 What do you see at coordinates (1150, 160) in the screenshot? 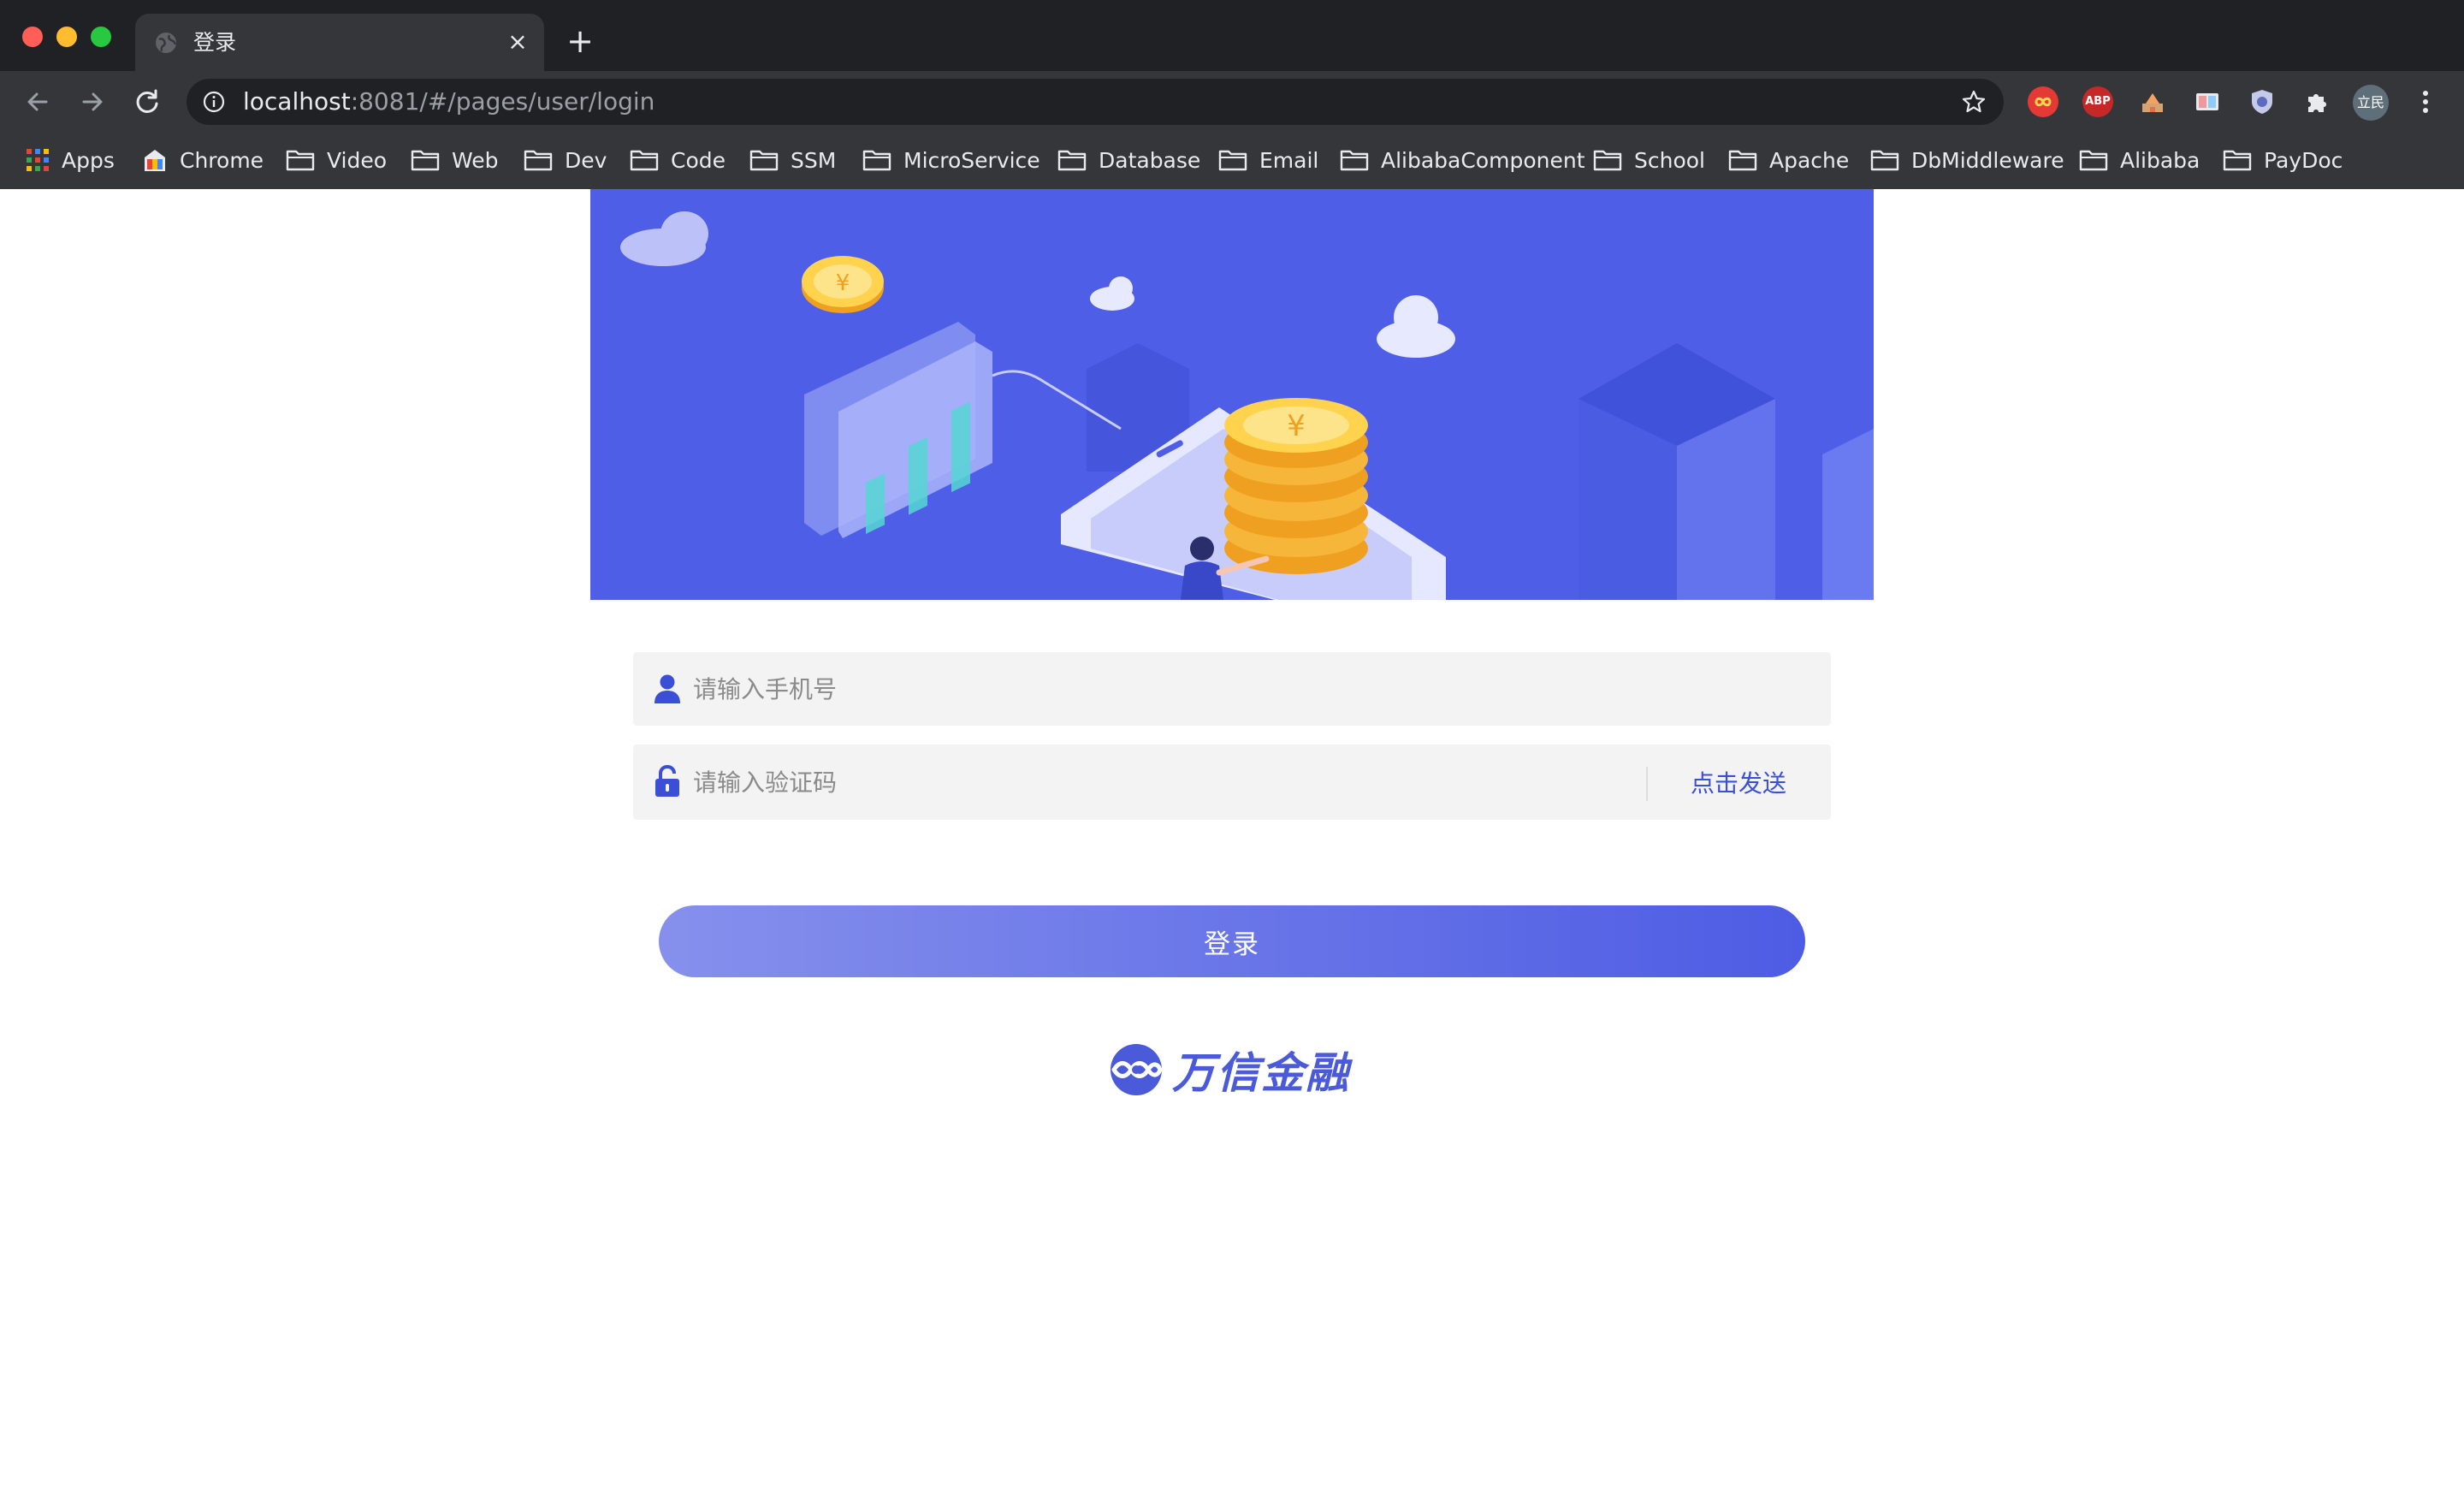
I see `bookmark-label: Database` at bounding box center [1150, 160].